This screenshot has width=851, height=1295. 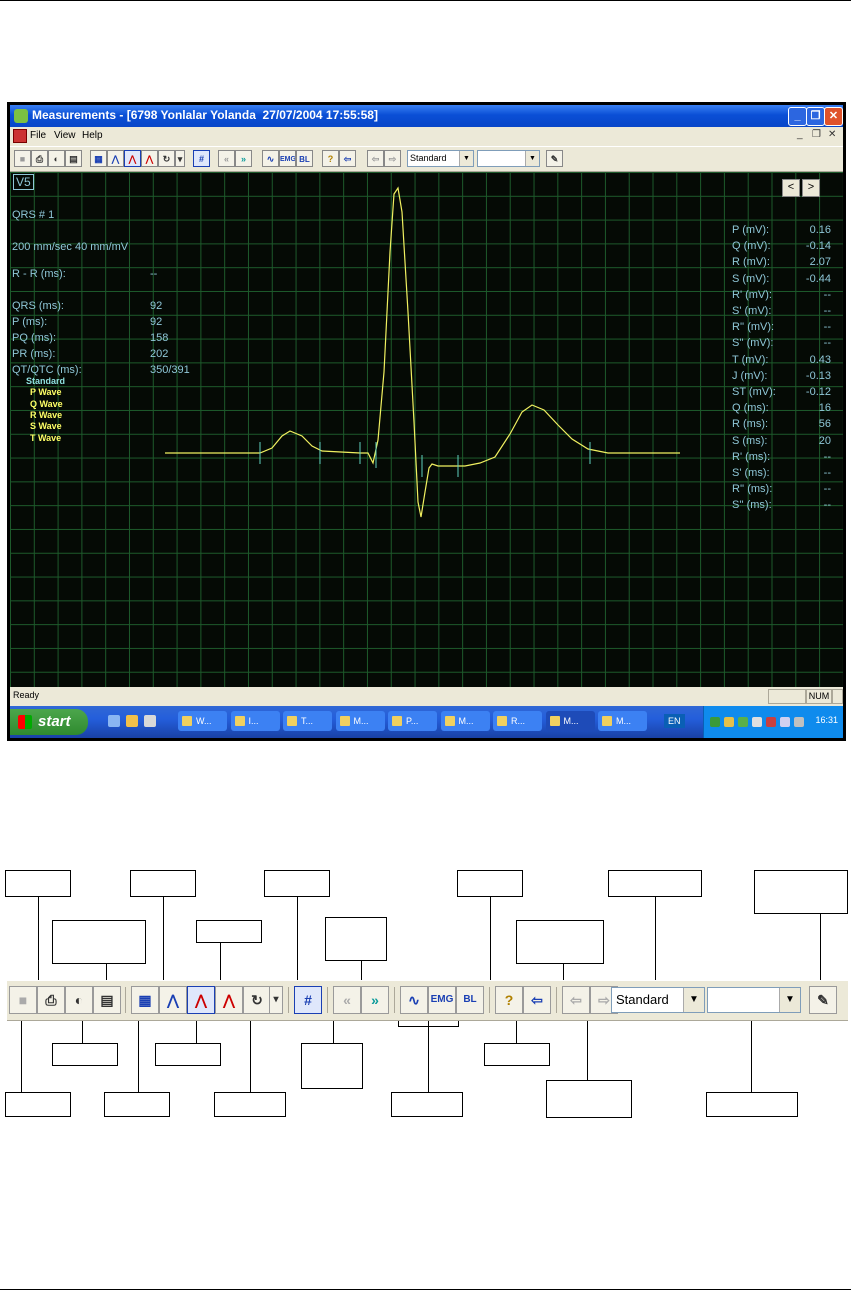 What do you see at coordinates (791, 188) in the screenshot?
I see `previous-lead-button: <` at bounding box center [791, 188].